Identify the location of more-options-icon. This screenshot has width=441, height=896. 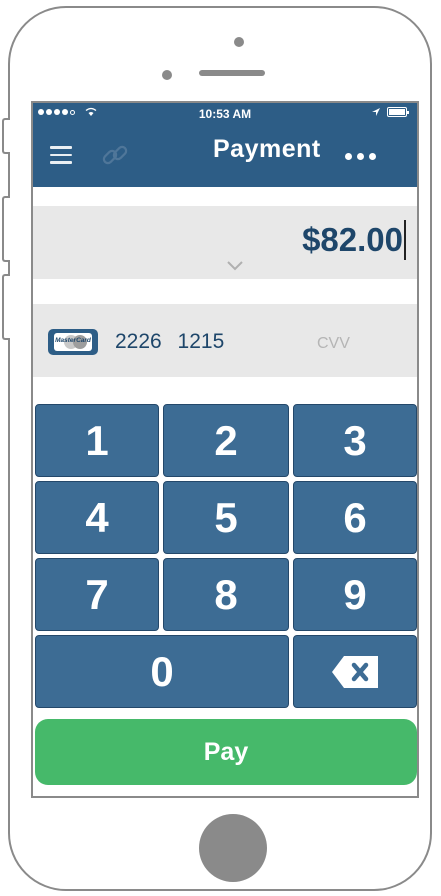
(360, 156).